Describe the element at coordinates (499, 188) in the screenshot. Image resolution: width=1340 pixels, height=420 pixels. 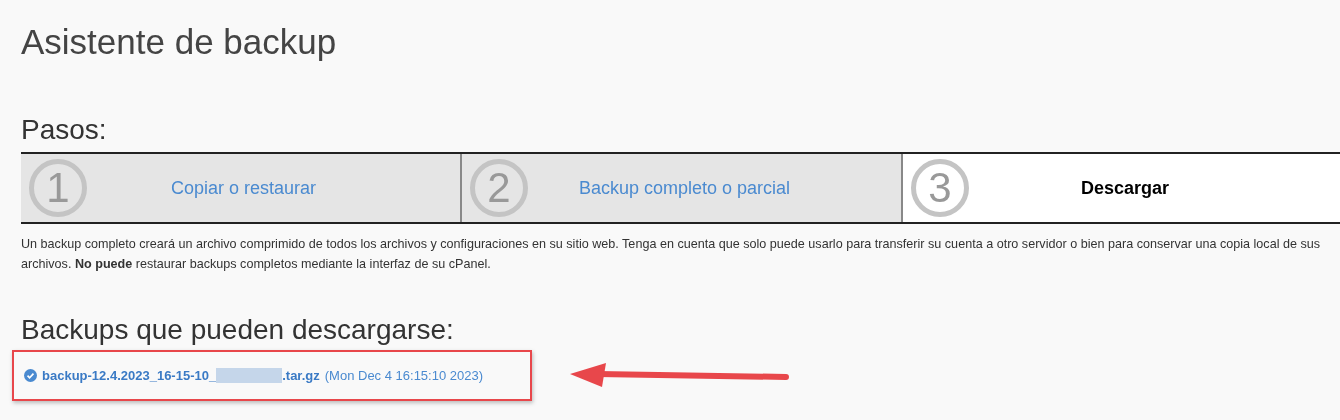
I see `step-number: 2` at that location.